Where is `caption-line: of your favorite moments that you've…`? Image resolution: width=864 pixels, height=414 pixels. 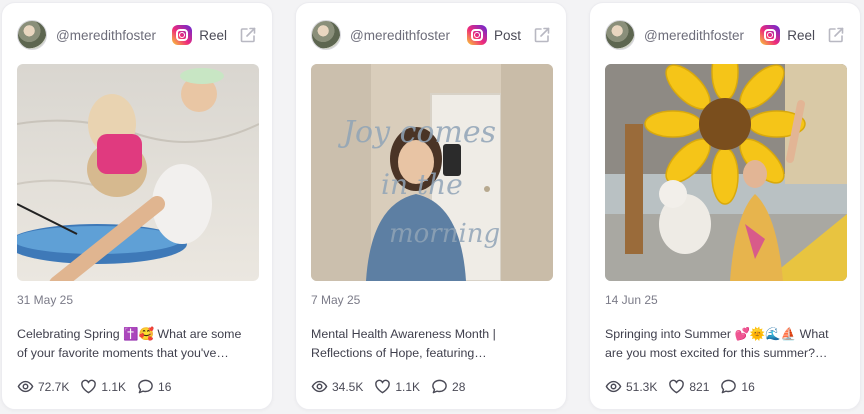 caption-line: of your favorite moments that you've… is located at coordinates (123, 353).